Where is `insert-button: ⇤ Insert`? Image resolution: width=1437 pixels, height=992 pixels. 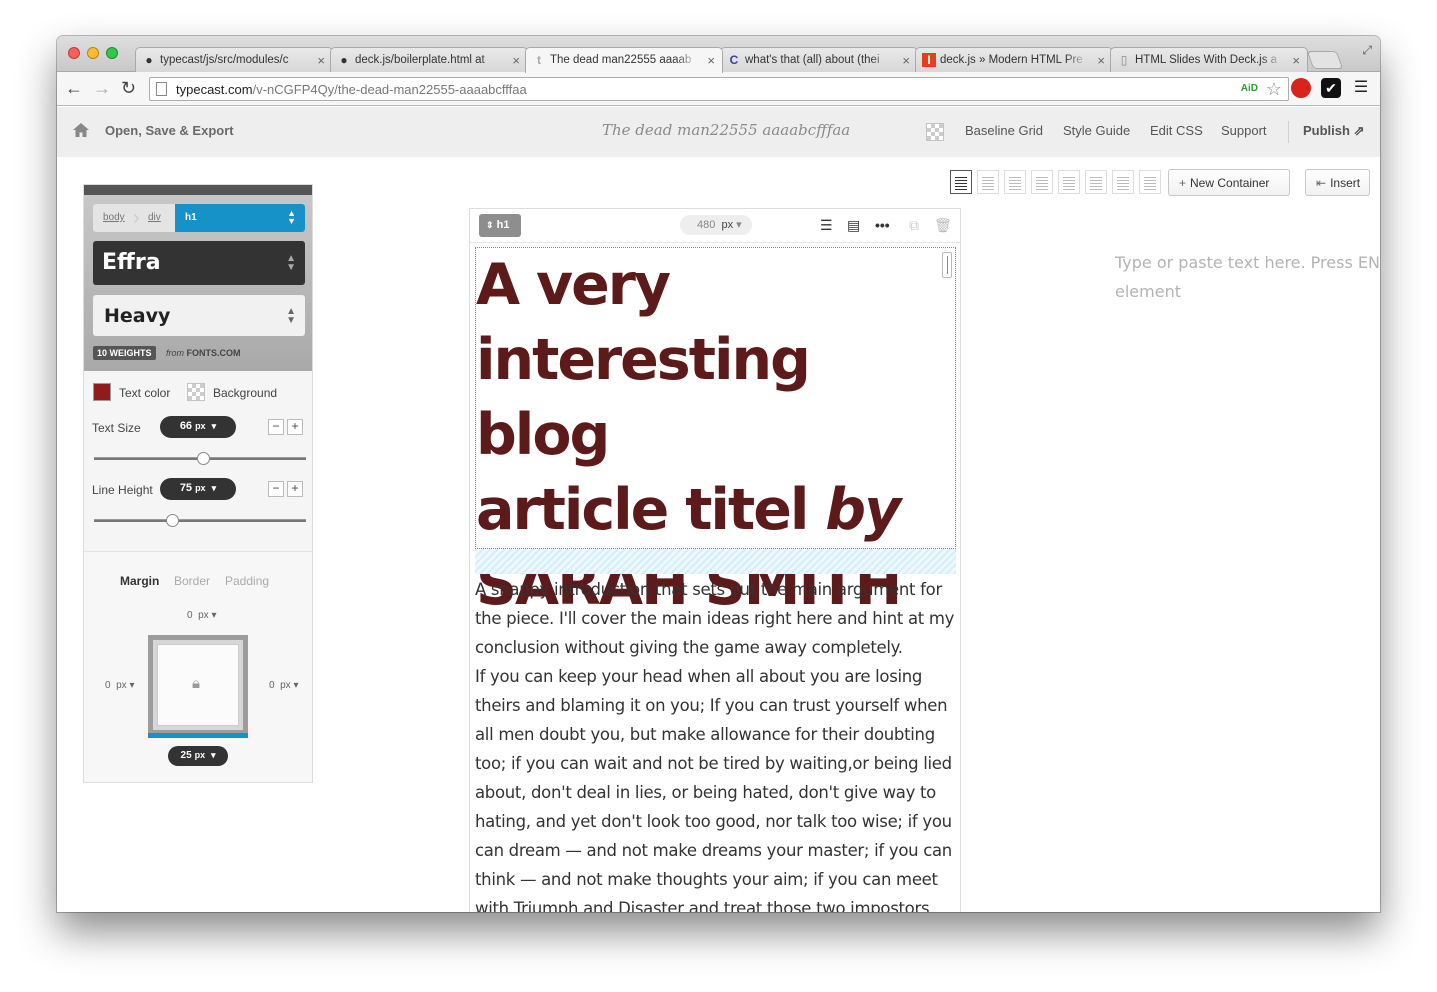 insert-button: ⇤ Insert is located at coordinates (1337, 182).